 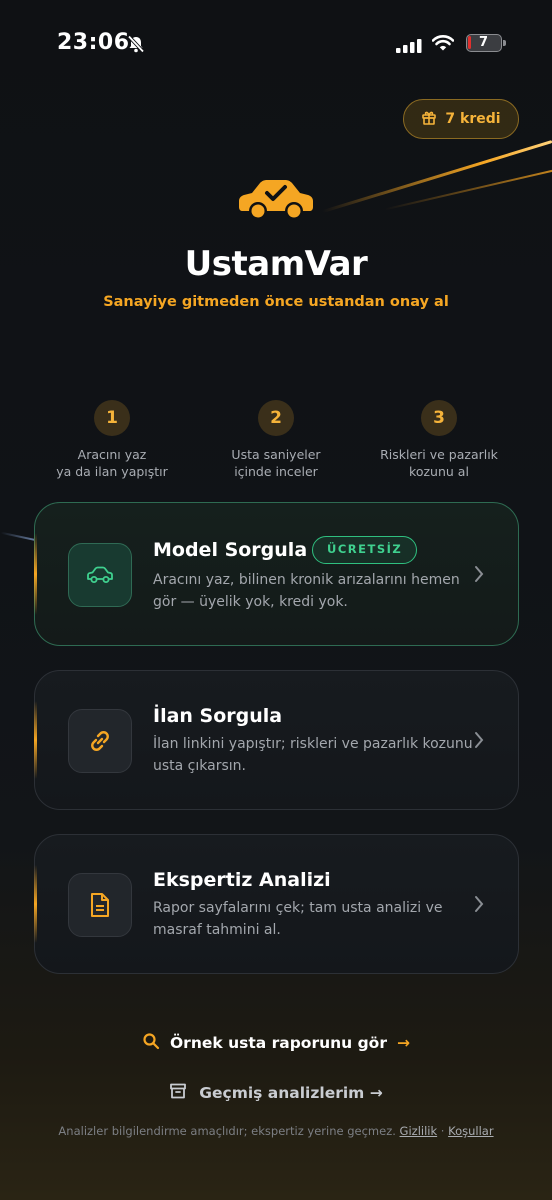 I want to click on archive-icon, so click(x=178, y=1093).